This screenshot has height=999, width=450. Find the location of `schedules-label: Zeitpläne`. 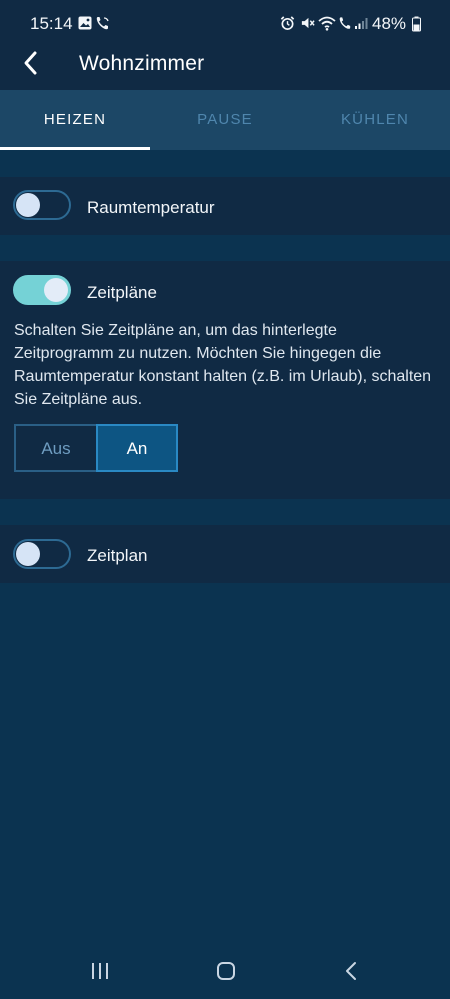

schedules-label: Zeitpläne is located at coordinates (122, 292).